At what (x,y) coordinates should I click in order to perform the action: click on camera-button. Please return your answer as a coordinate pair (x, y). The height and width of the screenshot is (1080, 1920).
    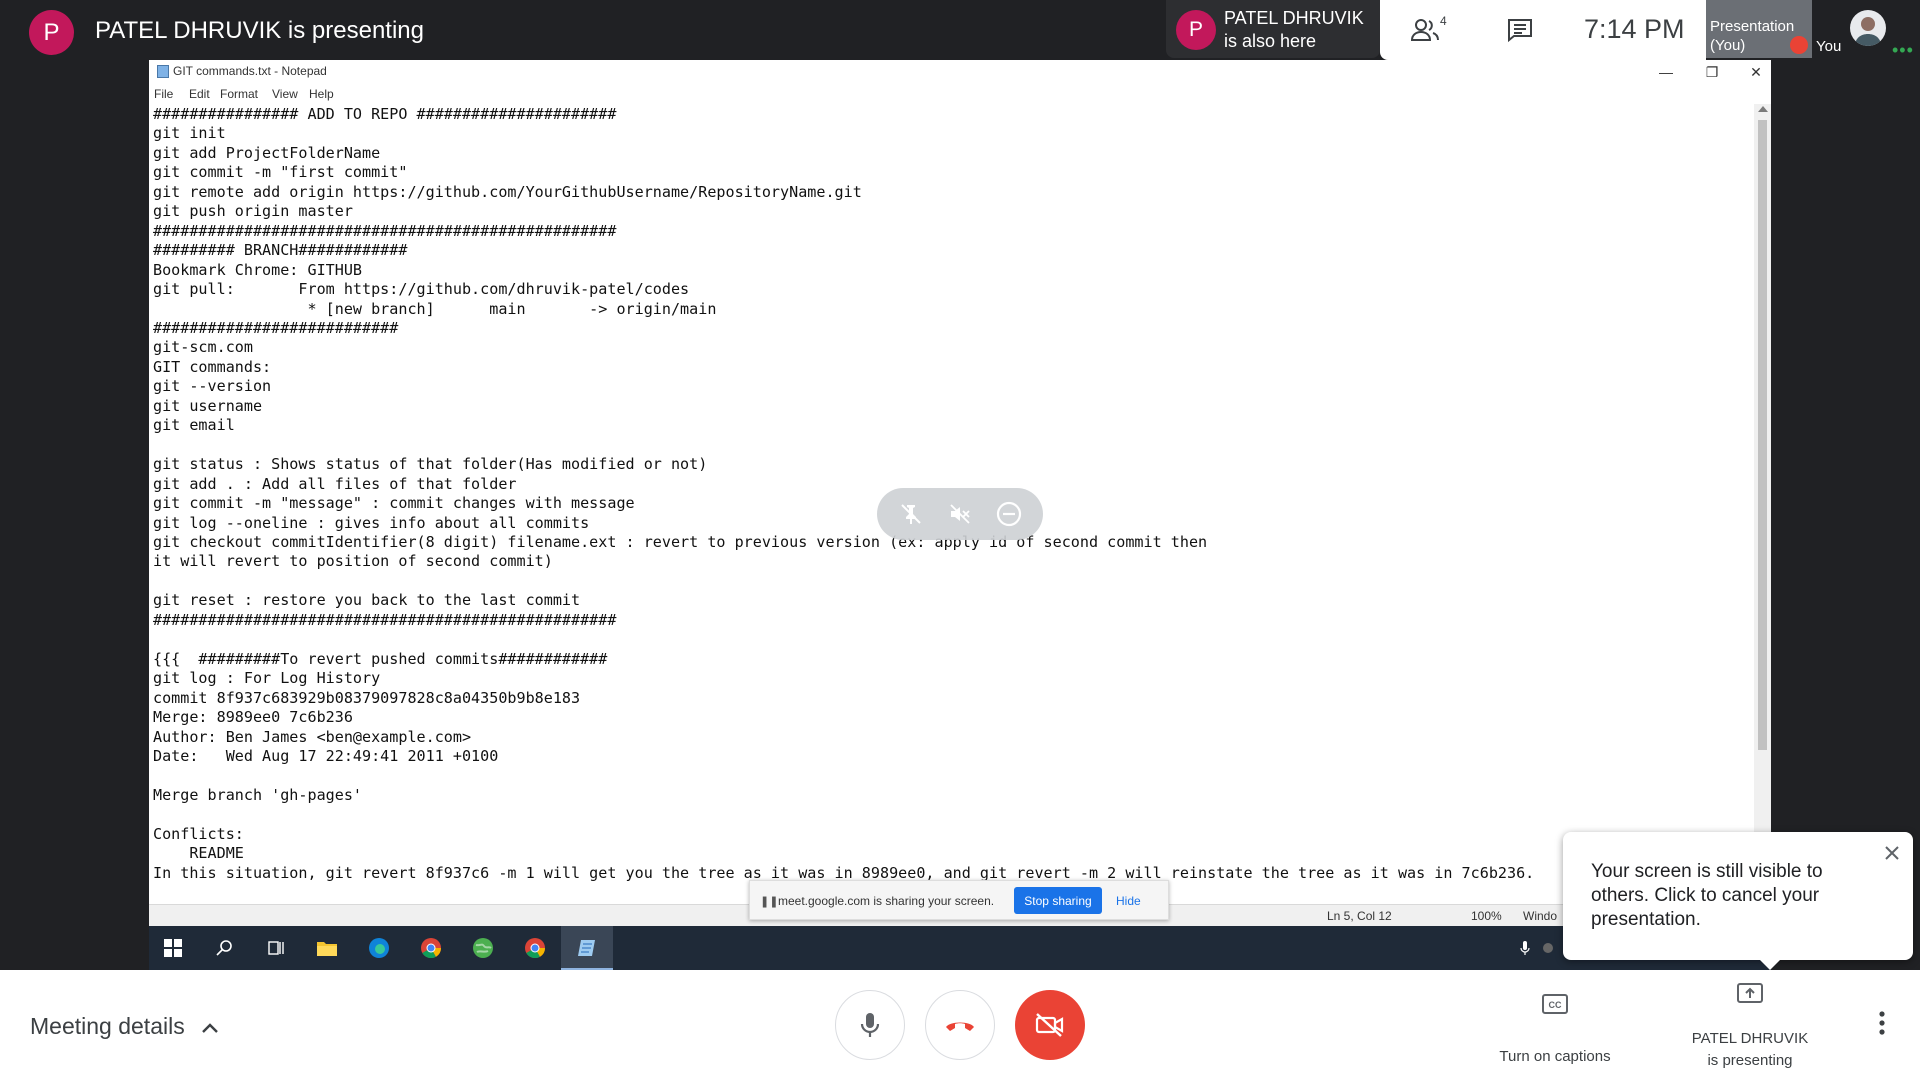
    Looking at the image, I should click on (1050, 1025).